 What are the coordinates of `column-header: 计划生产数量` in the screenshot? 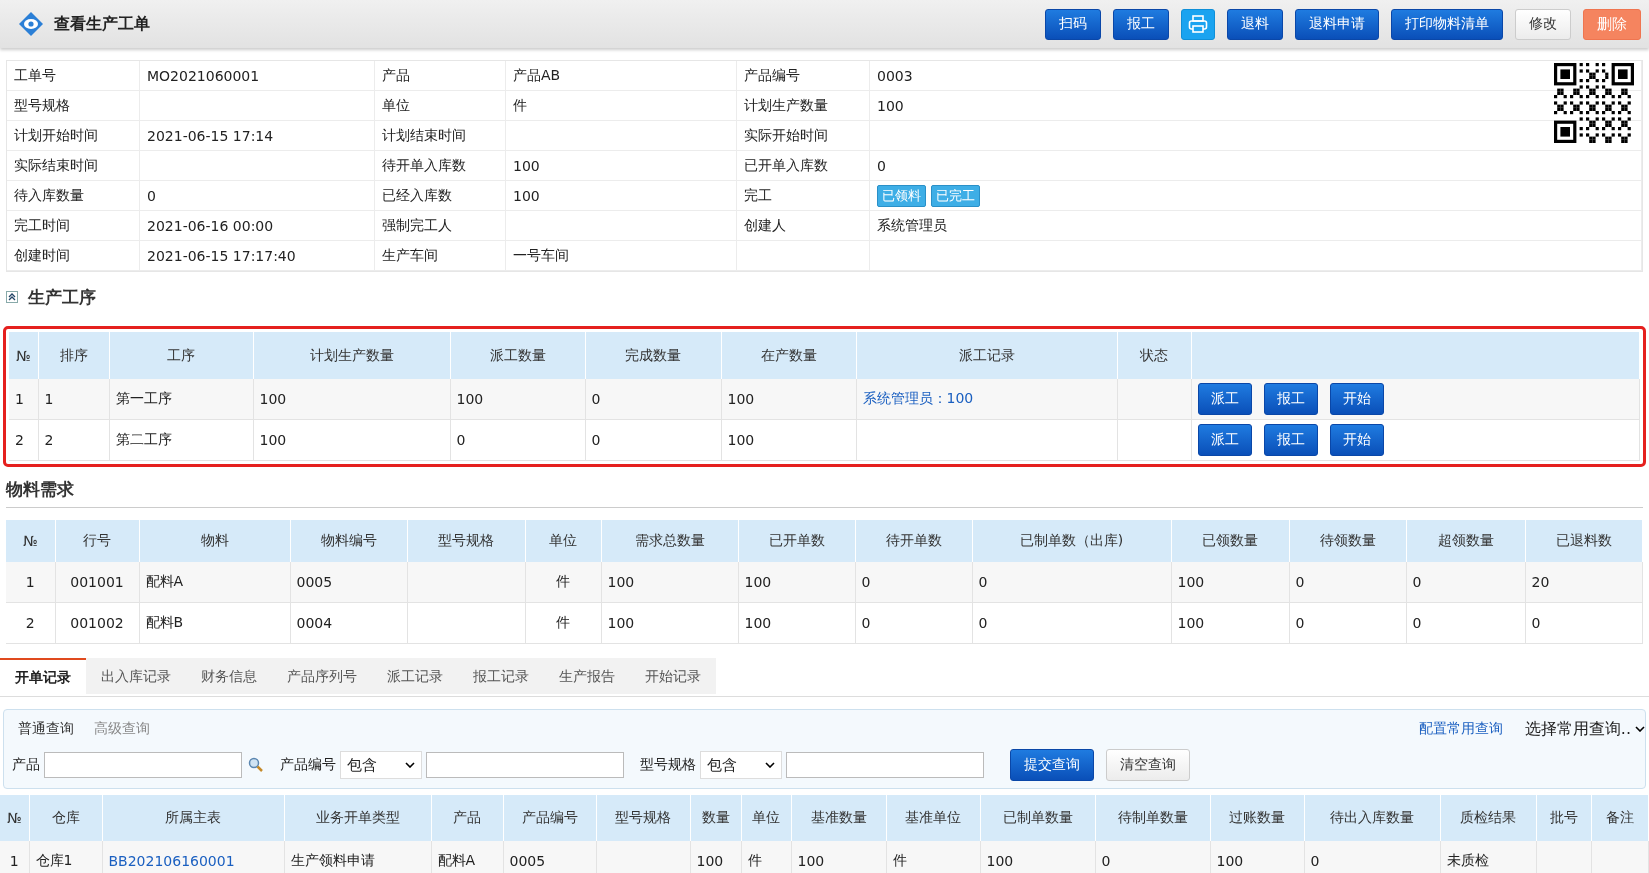 It's located at (351, 355).